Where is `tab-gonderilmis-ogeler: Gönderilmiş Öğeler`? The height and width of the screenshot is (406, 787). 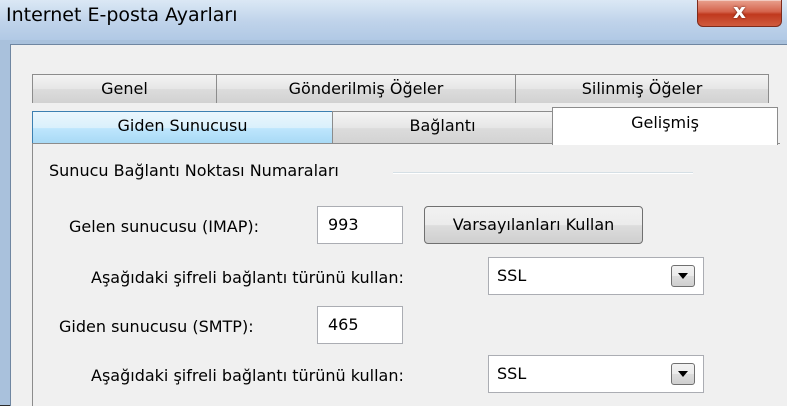
tab-gonderilmis-ogeler: Gönderilmiş Öğeler is located at coordinates (366, 88).